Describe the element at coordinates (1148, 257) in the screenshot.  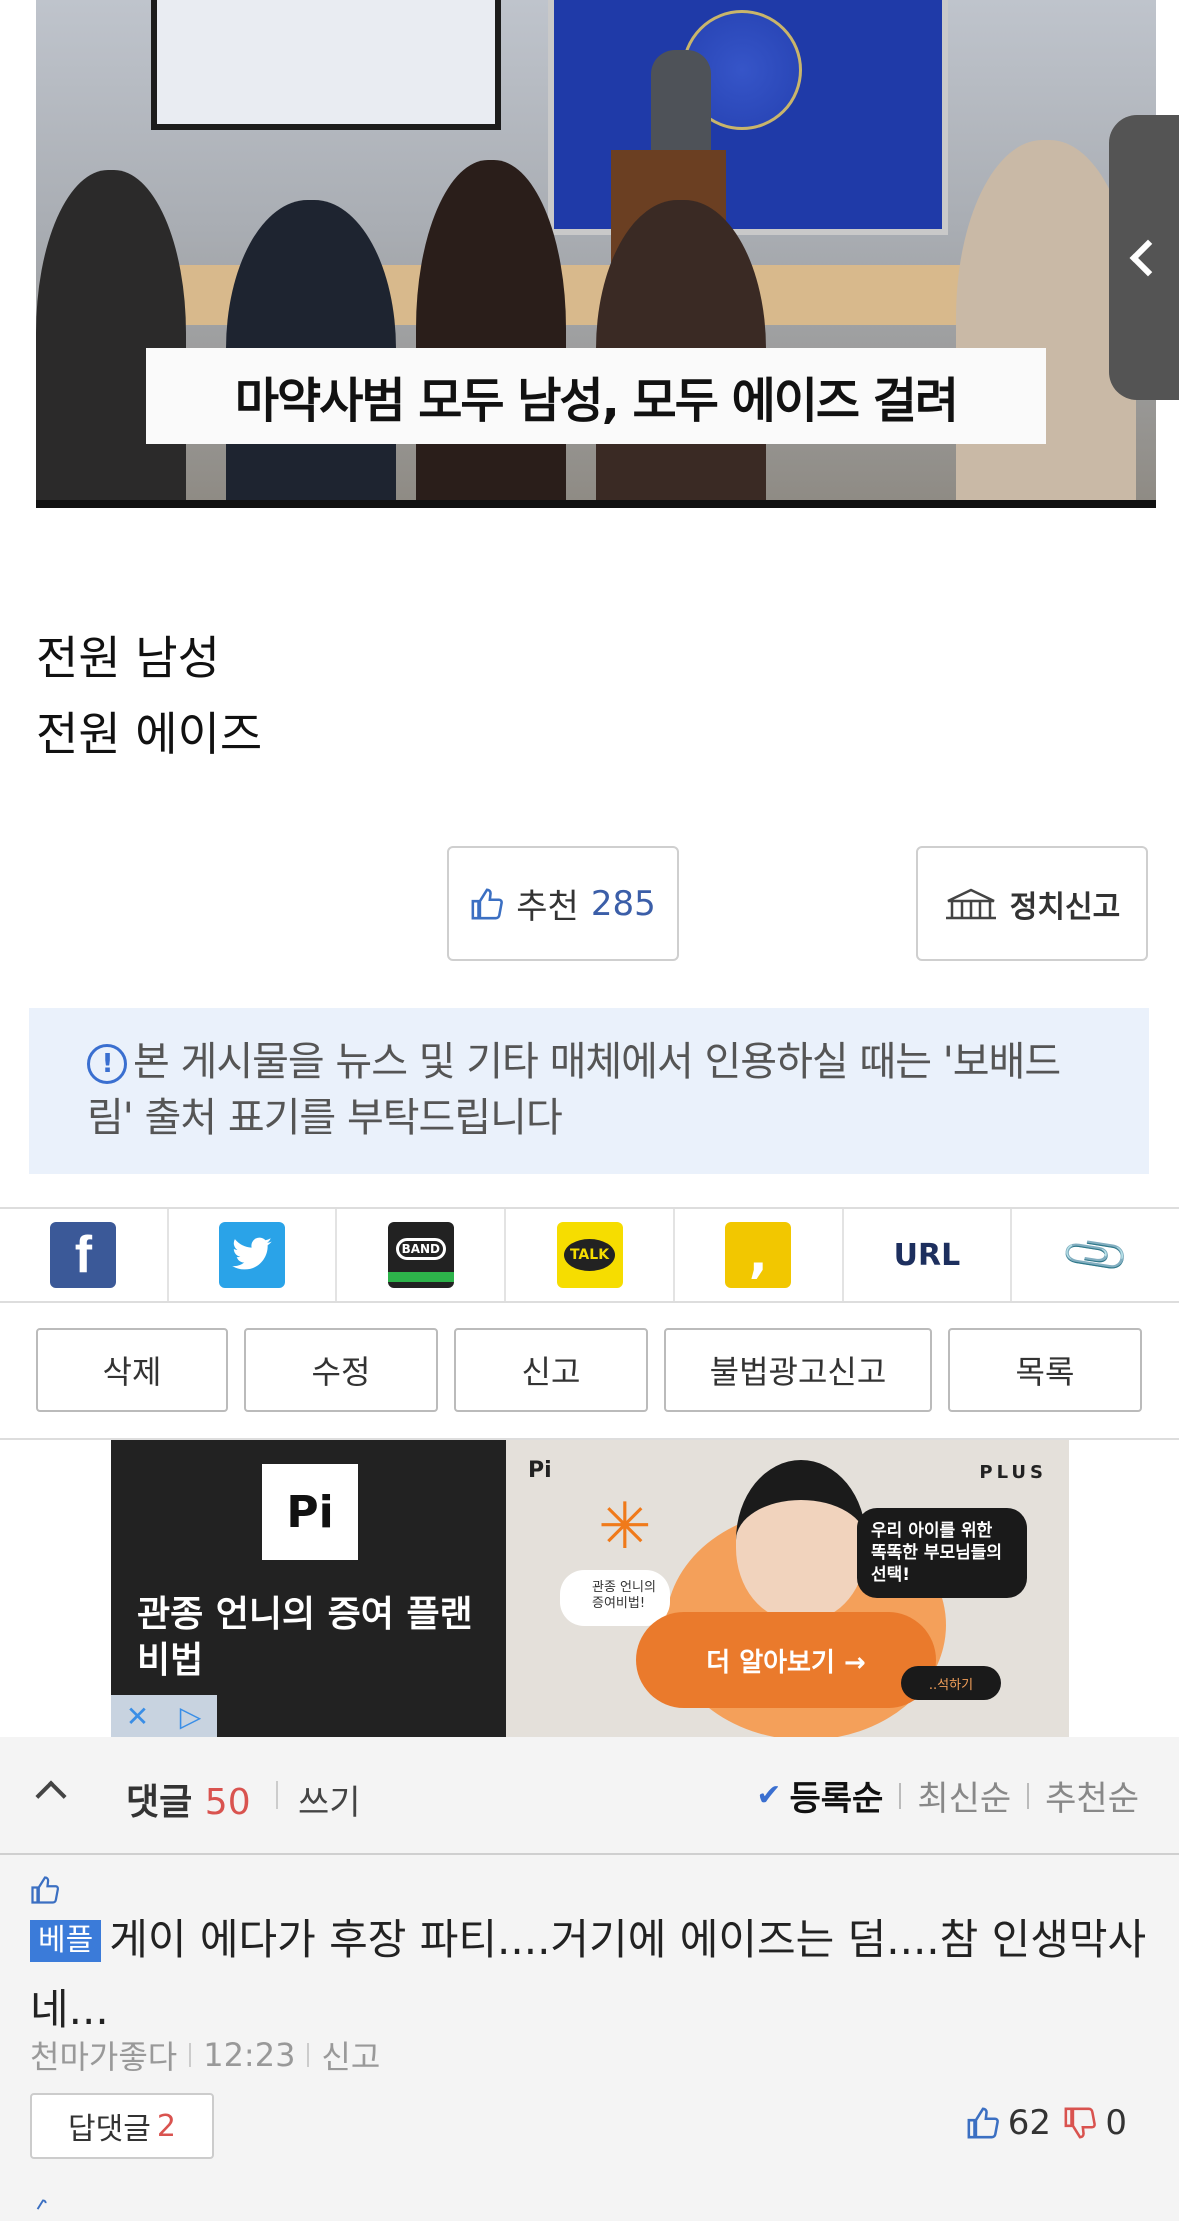
I see `chevron-left-icon` at that location.